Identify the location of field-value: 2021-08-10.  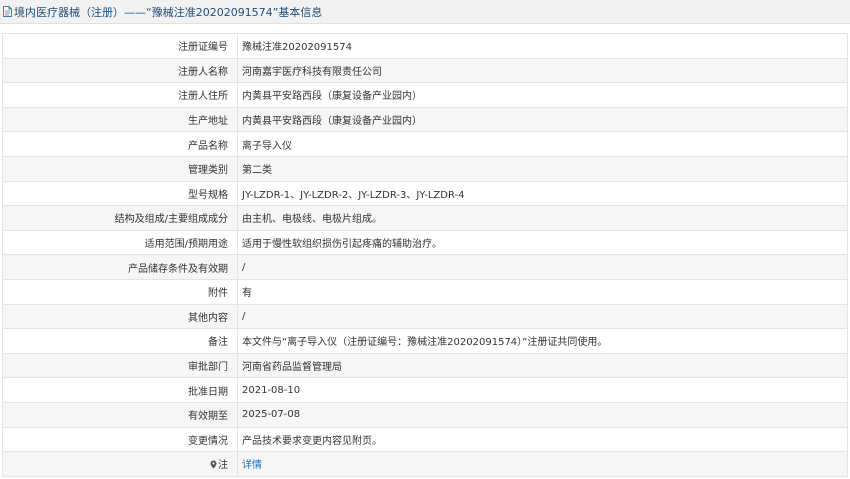
(542, 390).